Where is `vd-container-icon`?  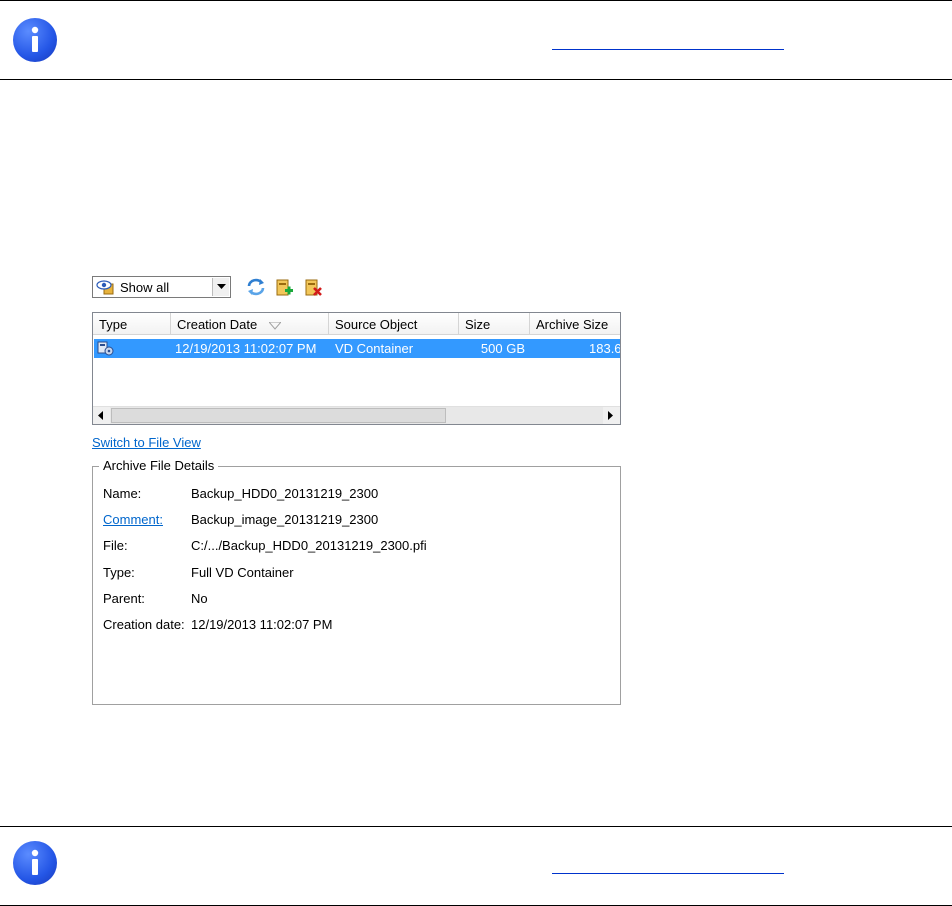
vd-container-icon is located at coordinates (106, 349).